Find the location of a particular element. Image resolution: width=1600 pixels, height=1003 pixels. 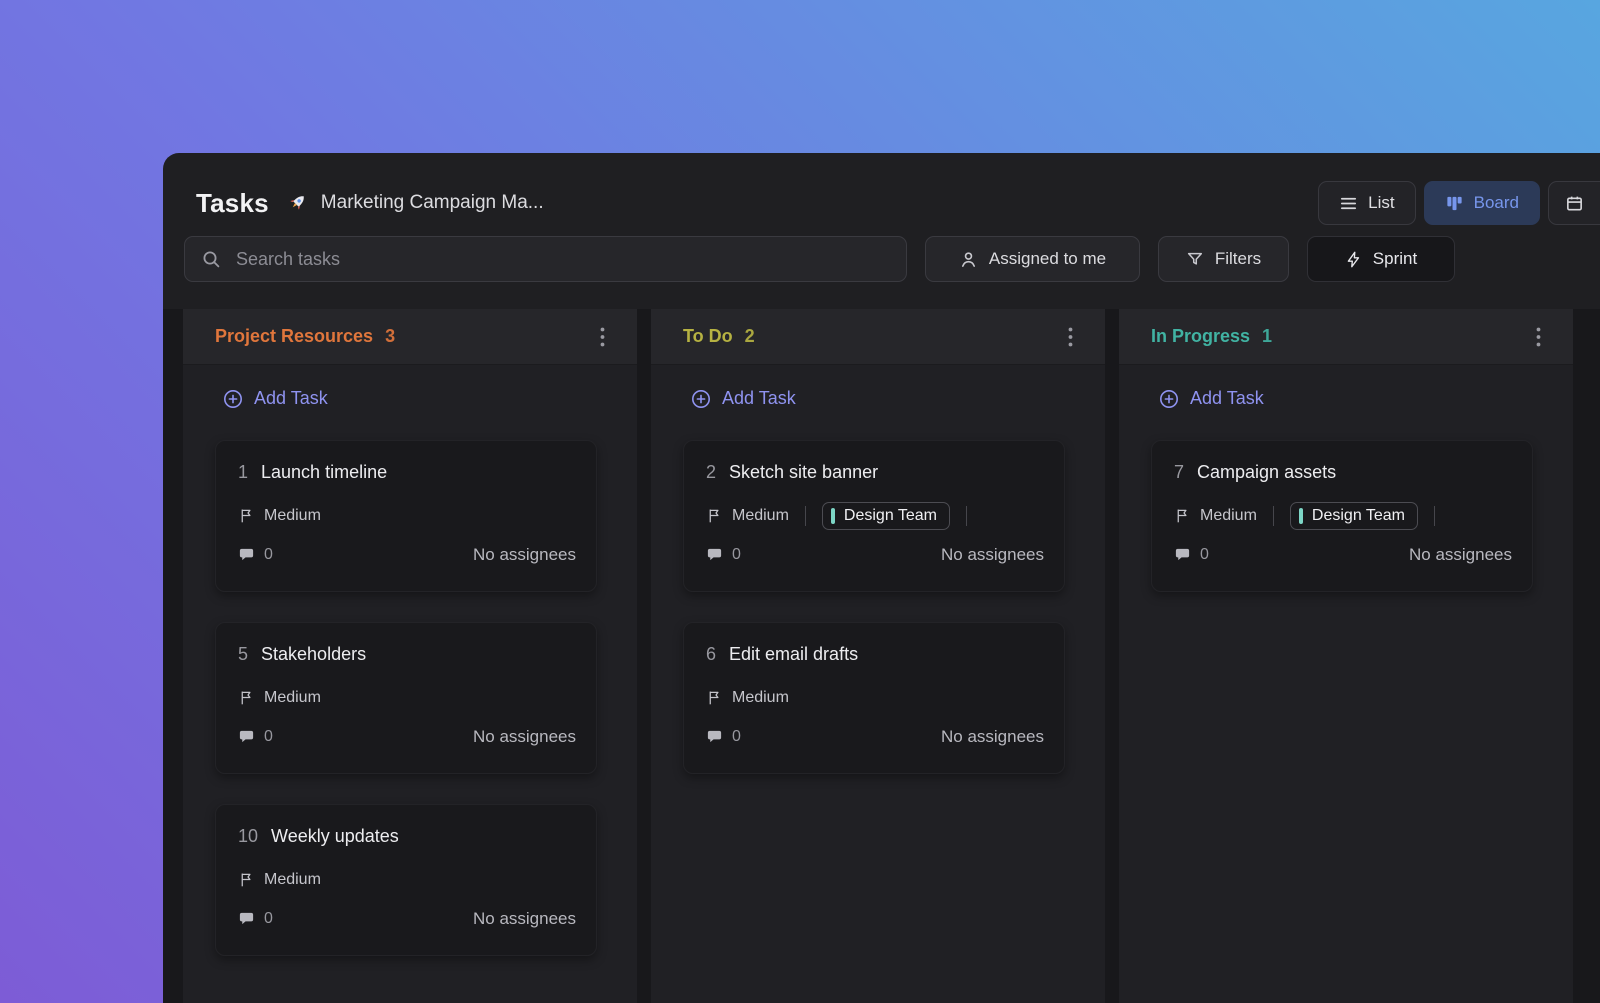

task-id: 2 is located at coordinates (711, 471).